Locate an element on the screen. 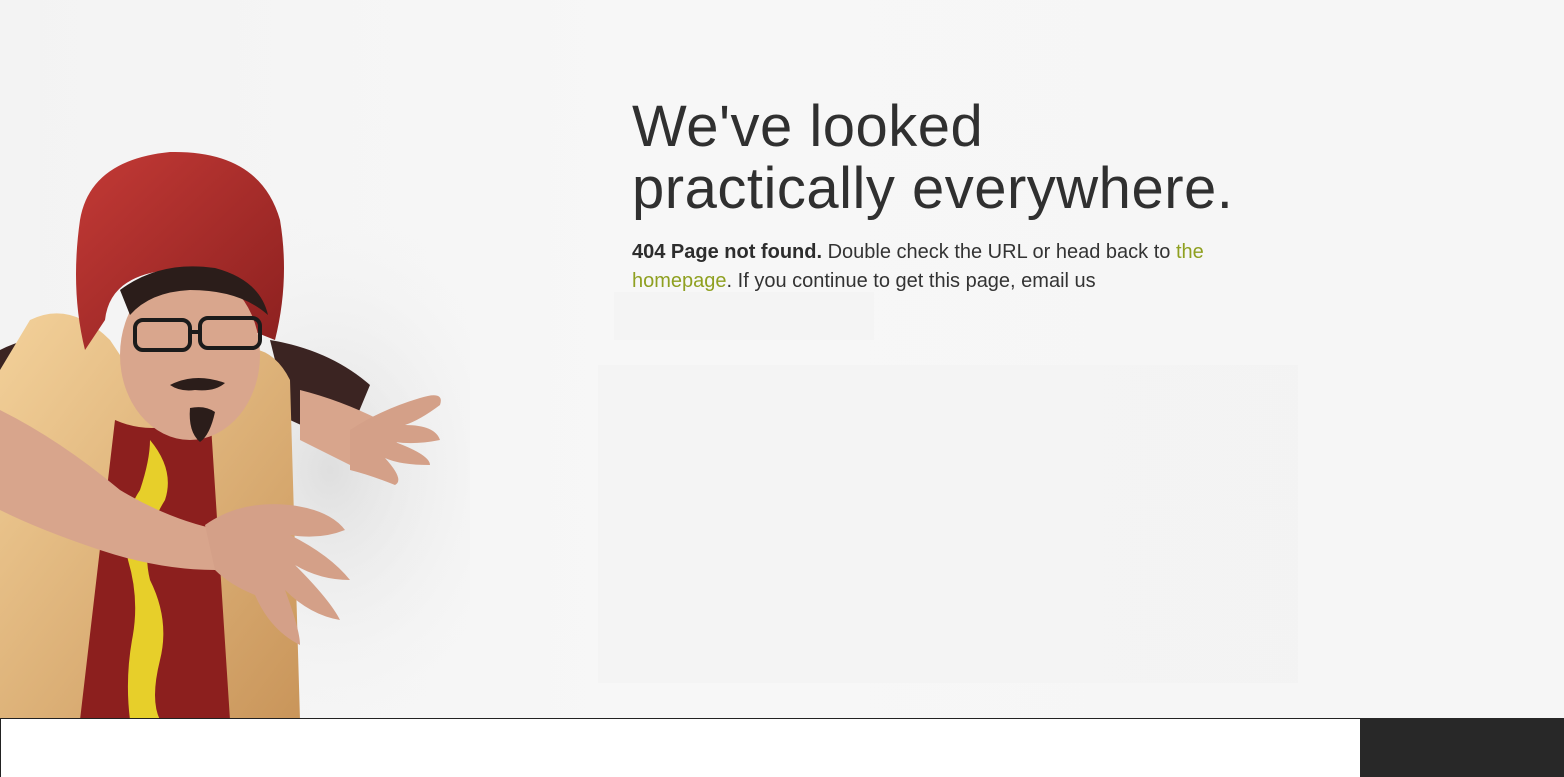  footer-input is located at coordinates (681, 748).